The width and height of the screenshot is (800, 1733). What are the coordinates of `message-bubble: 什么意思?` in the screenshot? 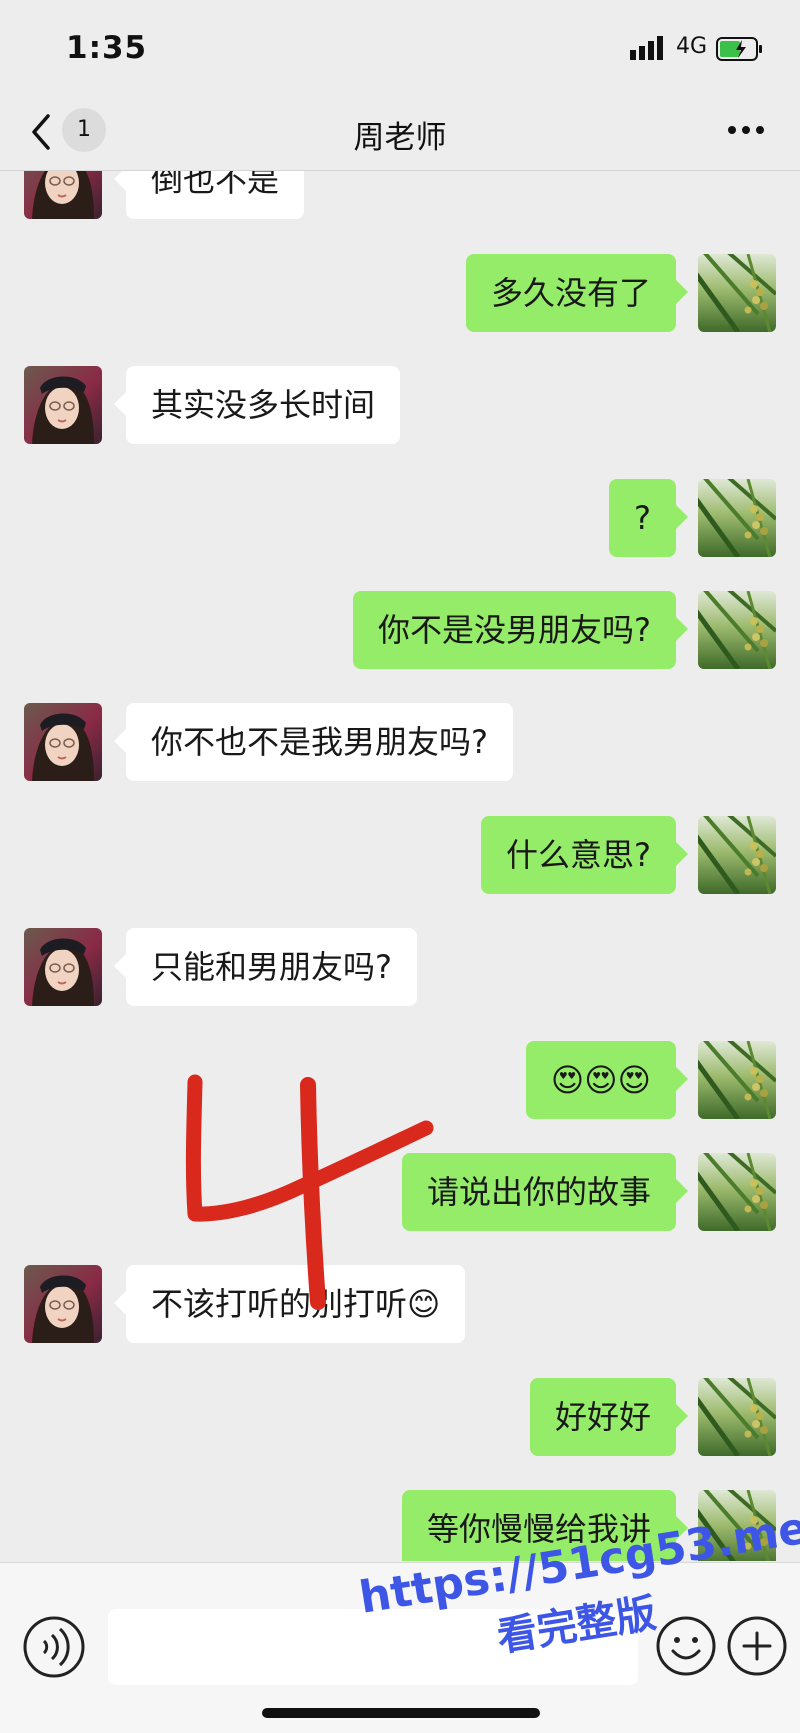 It's located at (584, 855).